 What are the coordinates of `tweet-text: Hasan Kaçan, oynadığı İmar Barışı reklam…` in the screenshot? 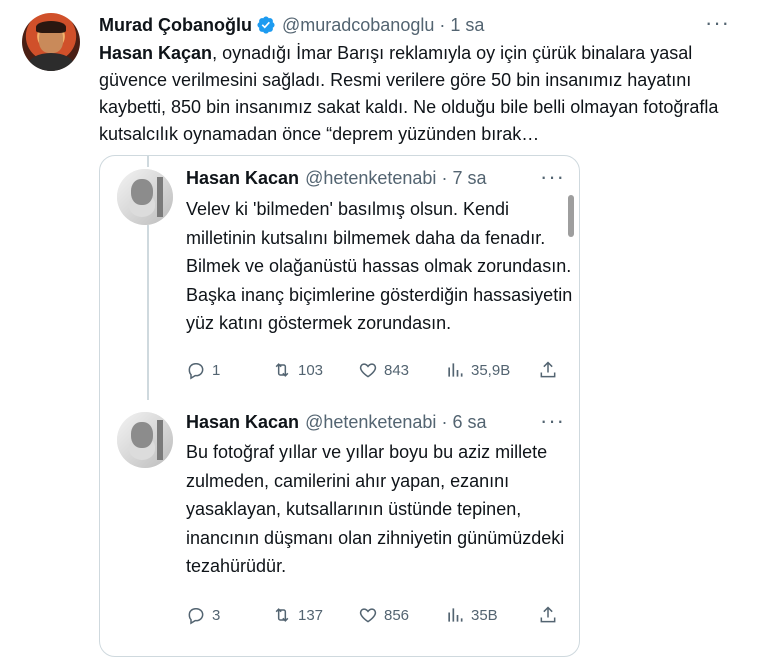 It's located at (414, 94).